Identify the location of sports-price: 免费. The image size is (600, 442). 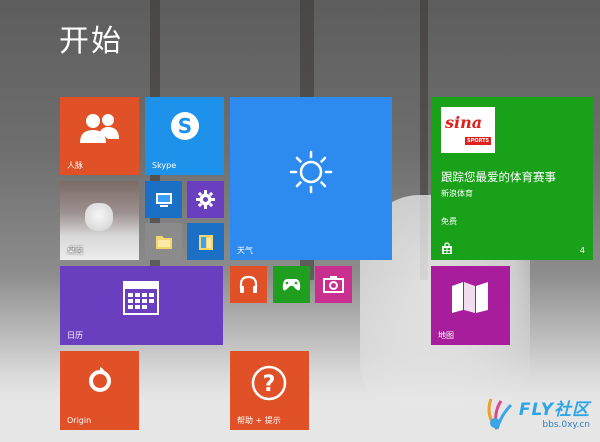
(449, 221).